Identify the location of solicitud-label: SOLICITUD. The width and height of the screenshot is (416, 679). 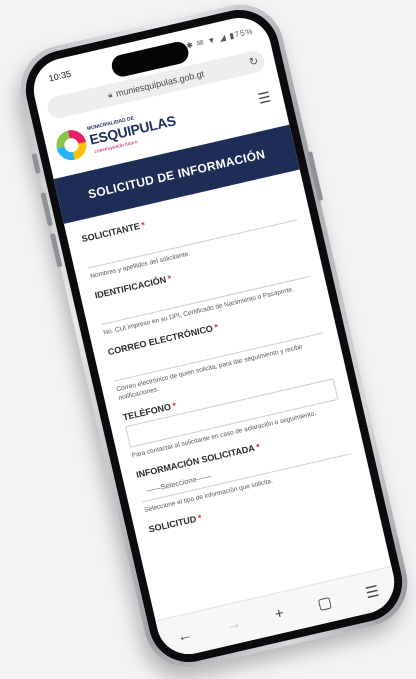
(172, 524).